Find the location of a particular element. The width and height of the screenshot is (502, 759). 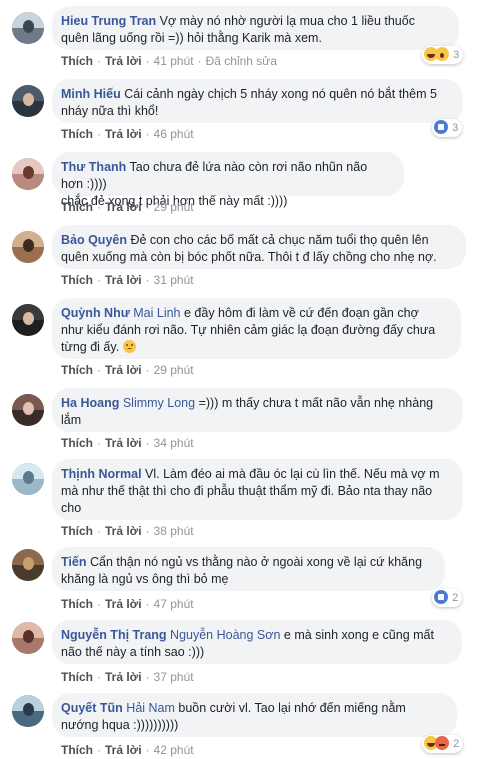

comment-time: 46 phút is located at coordinates (174, 134).